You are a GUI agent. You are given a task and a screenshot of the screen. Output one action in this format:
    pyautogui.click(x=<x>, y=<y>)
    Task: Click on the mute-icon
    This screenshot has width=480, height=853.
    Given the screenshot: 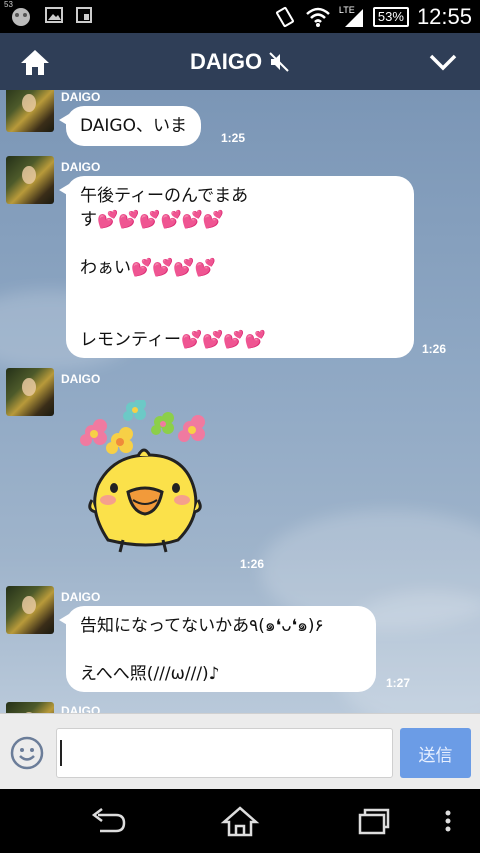 What is the action you would take?
    pyautogui.click(x=279, y=61)
    